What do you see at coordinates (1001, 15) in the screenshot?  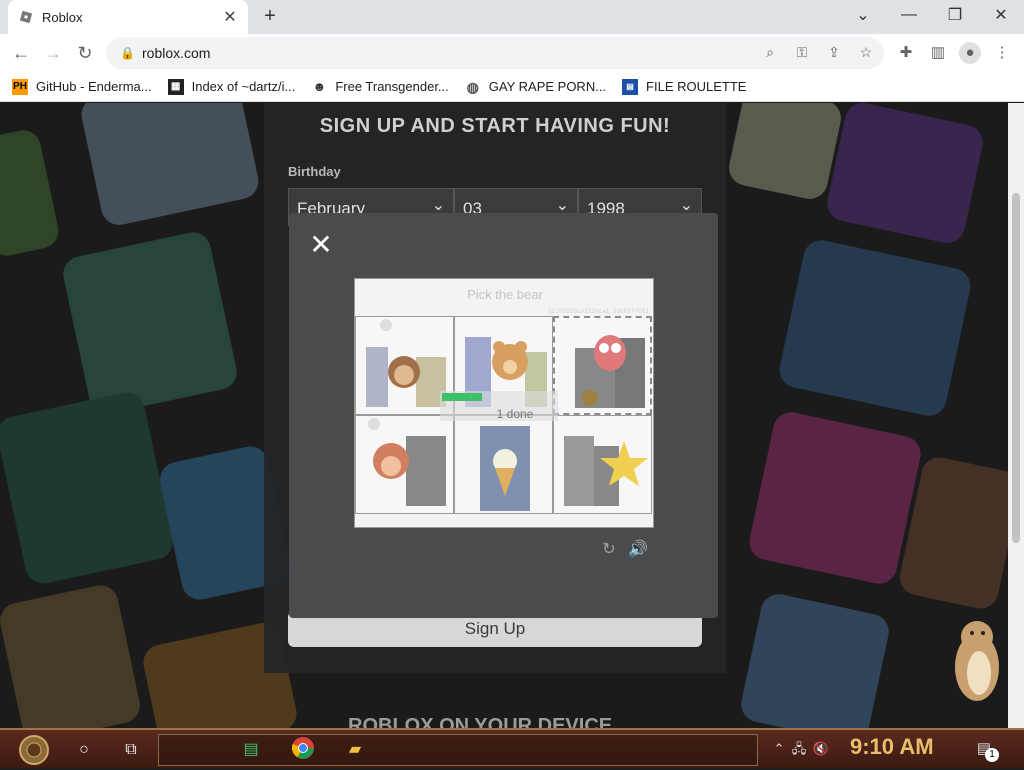 I see `close-window-button: ✕` at bounding box center [1001, 15].